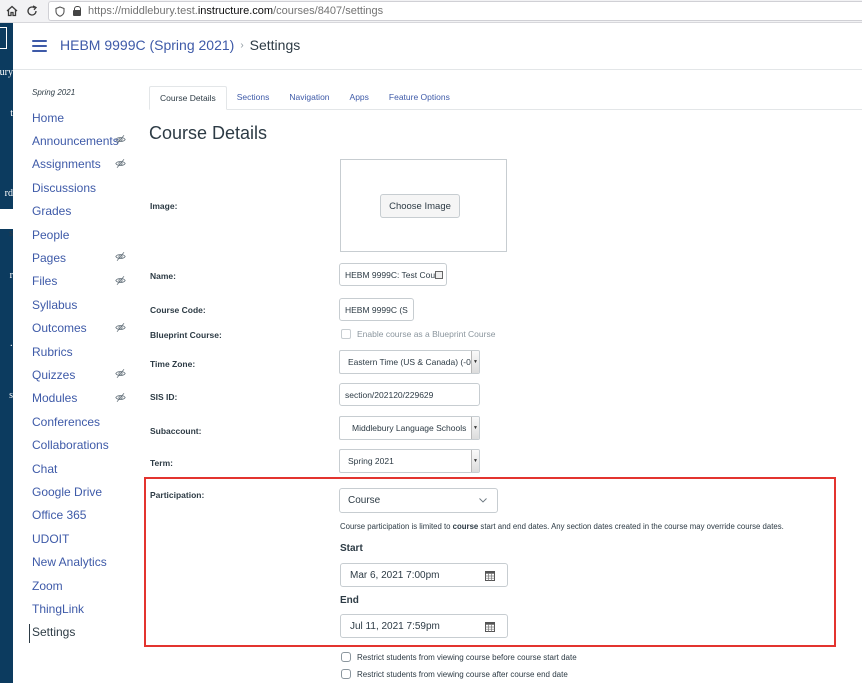 Image resolution: width=862 pixels, height=683 pixels. I want to click on global-nav-label-admin: t, so click(6, 113).